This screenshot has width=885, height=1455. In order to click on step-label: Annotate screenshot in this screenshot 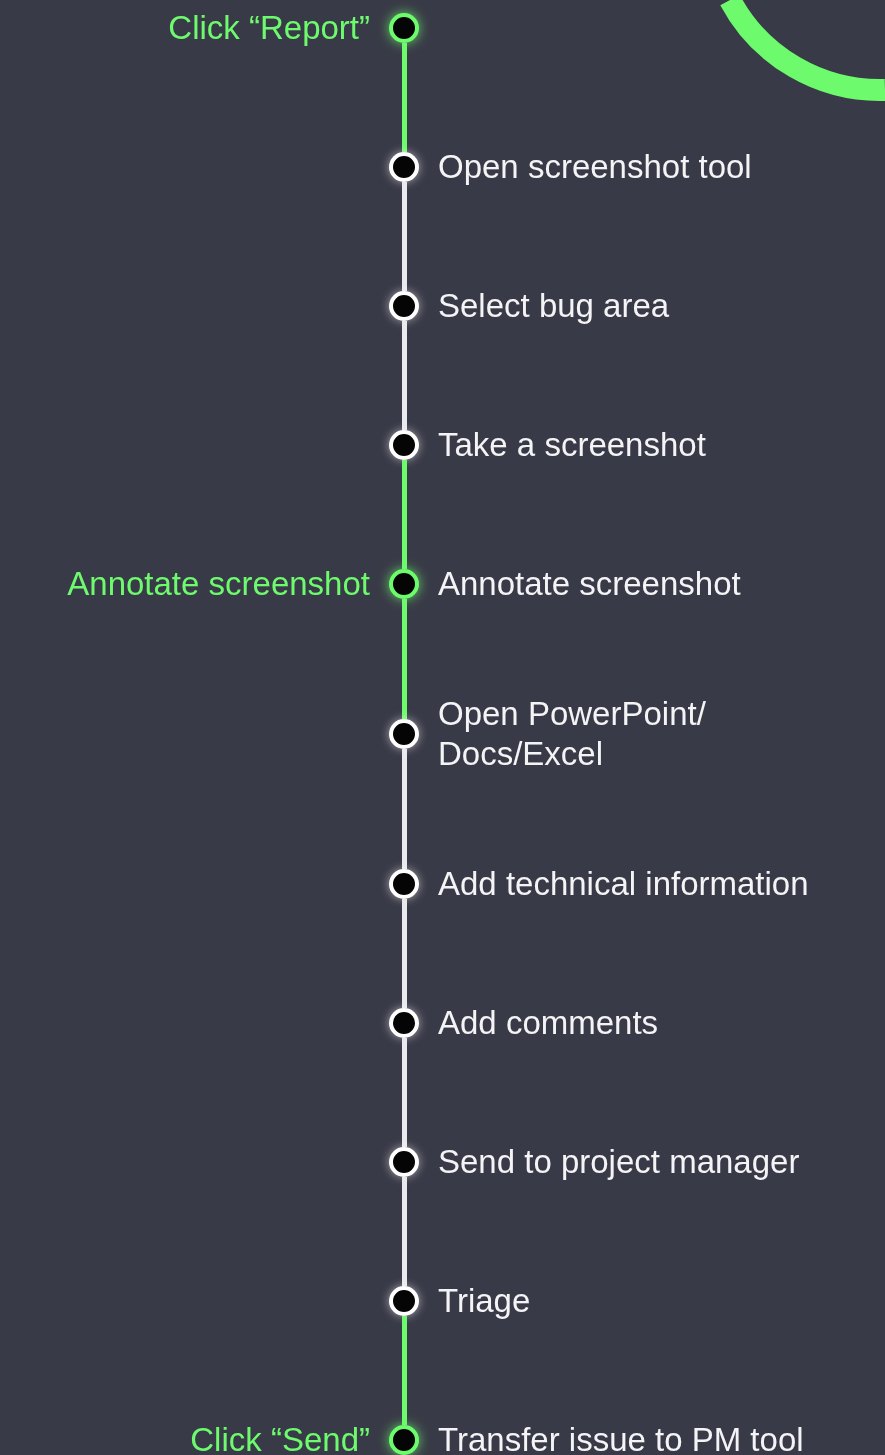, I will do `click(589, 583)`.